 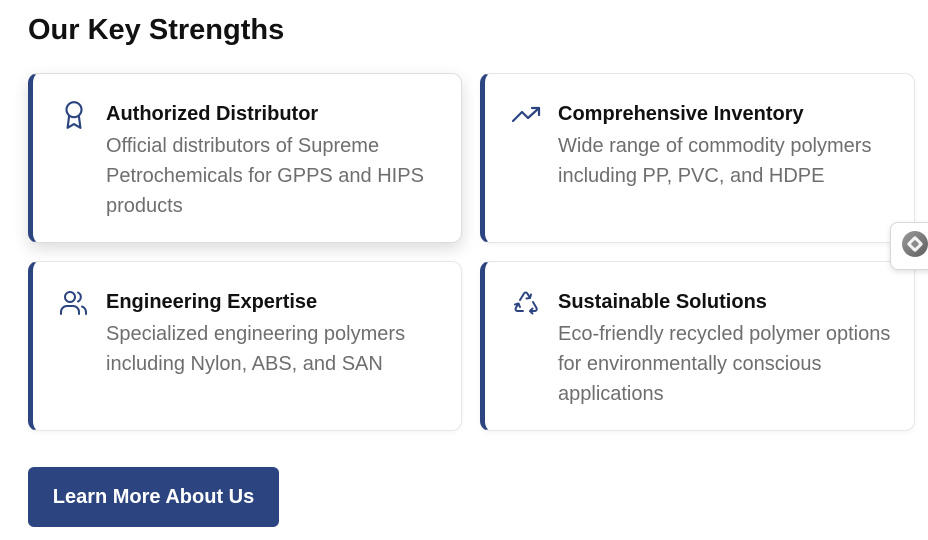 I want to click on card-title: Authorized Distributor, so click(x=212, y=114).